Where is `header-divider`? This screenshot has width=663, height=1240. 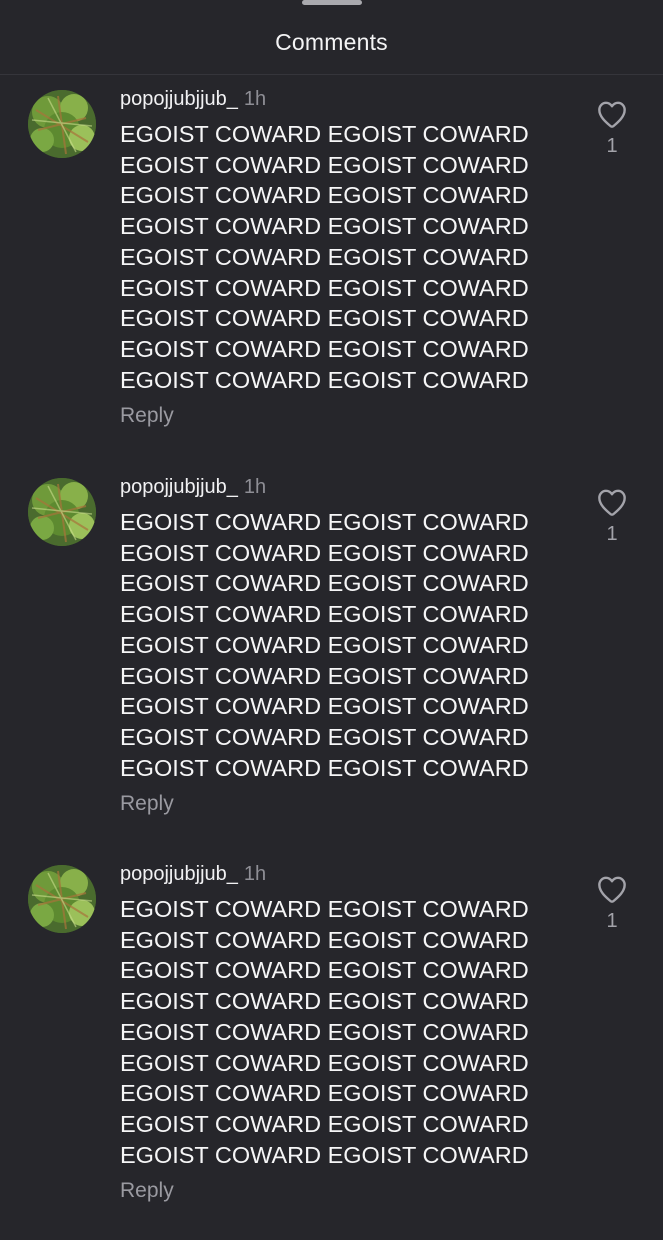
header-divider is located at coordinates (331, 74).